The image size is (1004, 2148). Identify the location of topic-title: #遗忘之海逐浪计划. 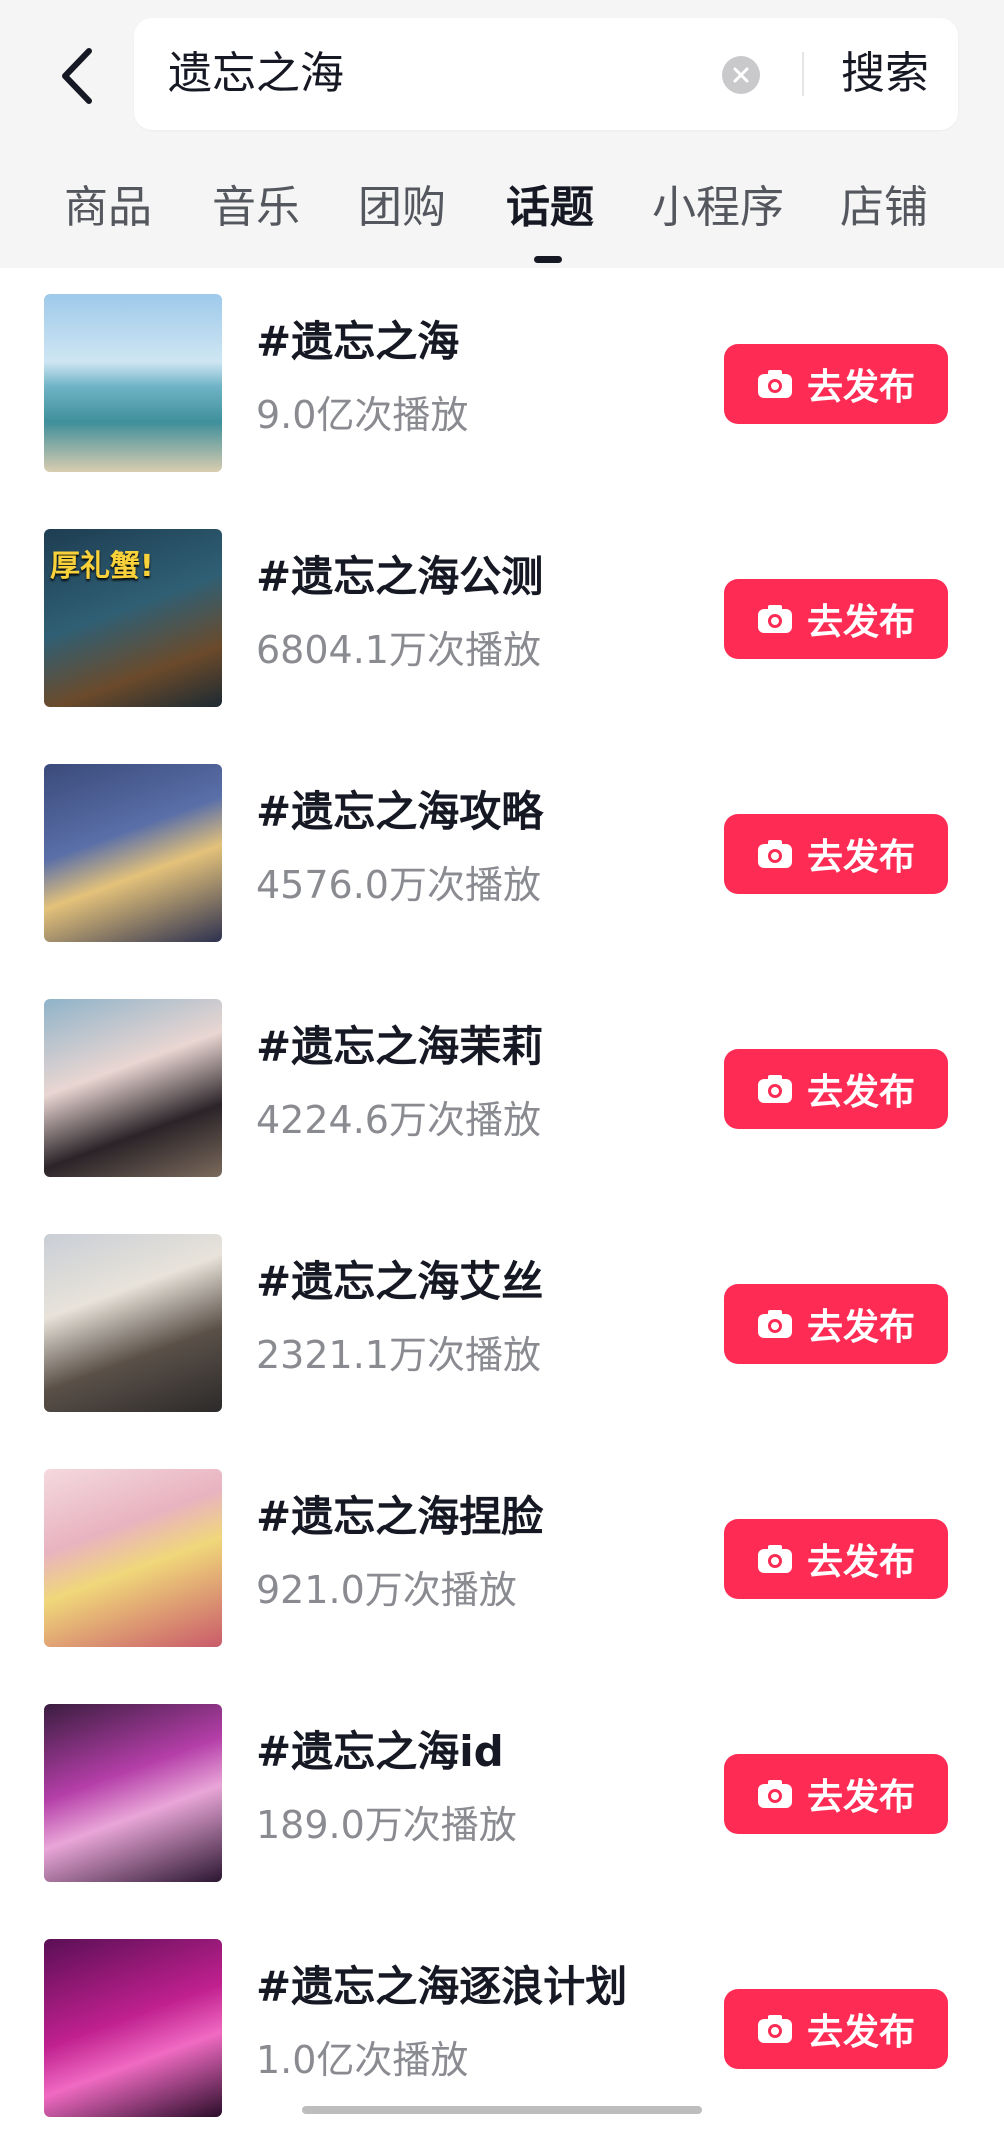
(442, 1986).